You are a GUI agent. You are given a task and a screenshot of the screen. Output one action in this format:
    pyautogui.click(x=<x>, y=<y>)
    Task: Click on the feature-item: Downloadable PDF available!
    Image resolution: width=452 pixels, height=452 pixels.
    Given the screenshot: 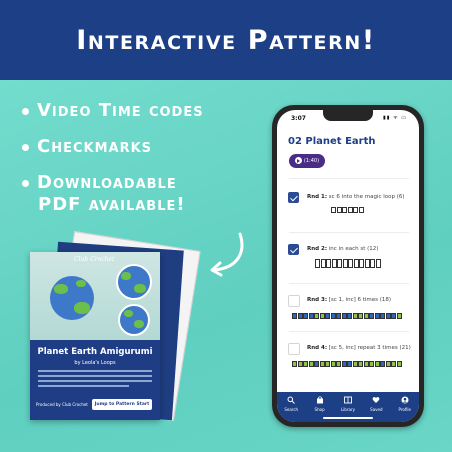 What is the action you would take?
    pyautogui.click(x=142, y=194)
    